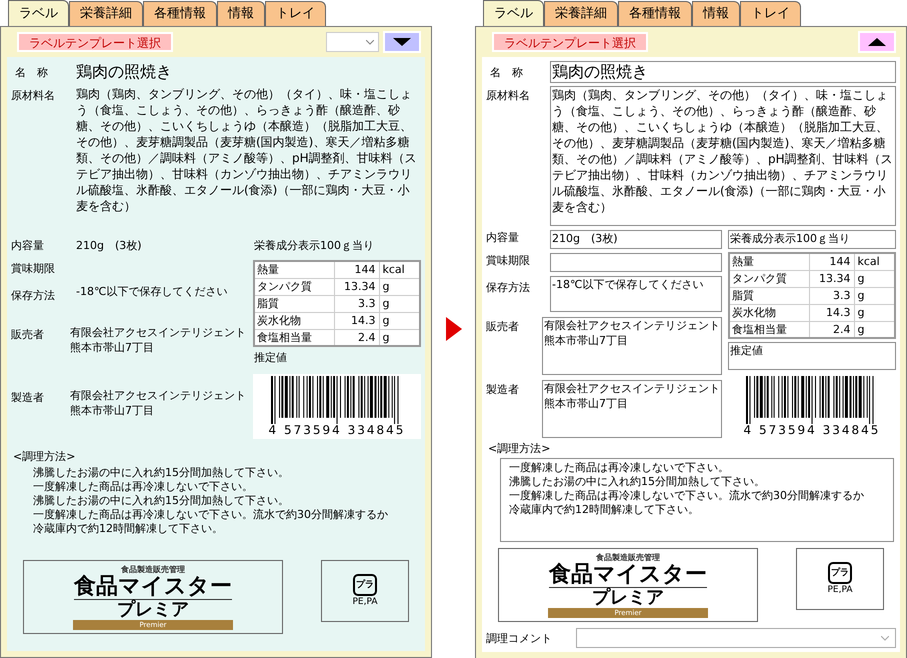 The width and height of the screenshot is (907, 658). Describe the element at coordinates (736, 638) in the screenshot. I see `cooking-comment-dropdown` at that location.